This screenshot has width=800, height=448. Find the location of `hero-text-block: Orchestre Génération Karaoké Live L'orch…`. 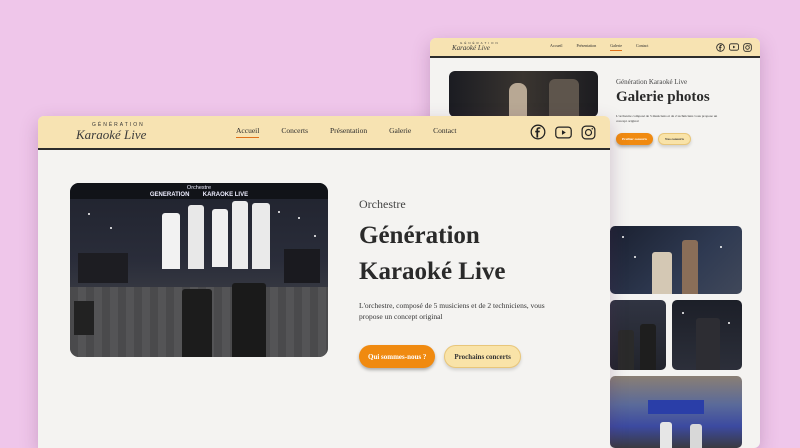

hero-text-block: Orchestre Génération Karaoké Live L'orch… is located at coordinates (474, 282).